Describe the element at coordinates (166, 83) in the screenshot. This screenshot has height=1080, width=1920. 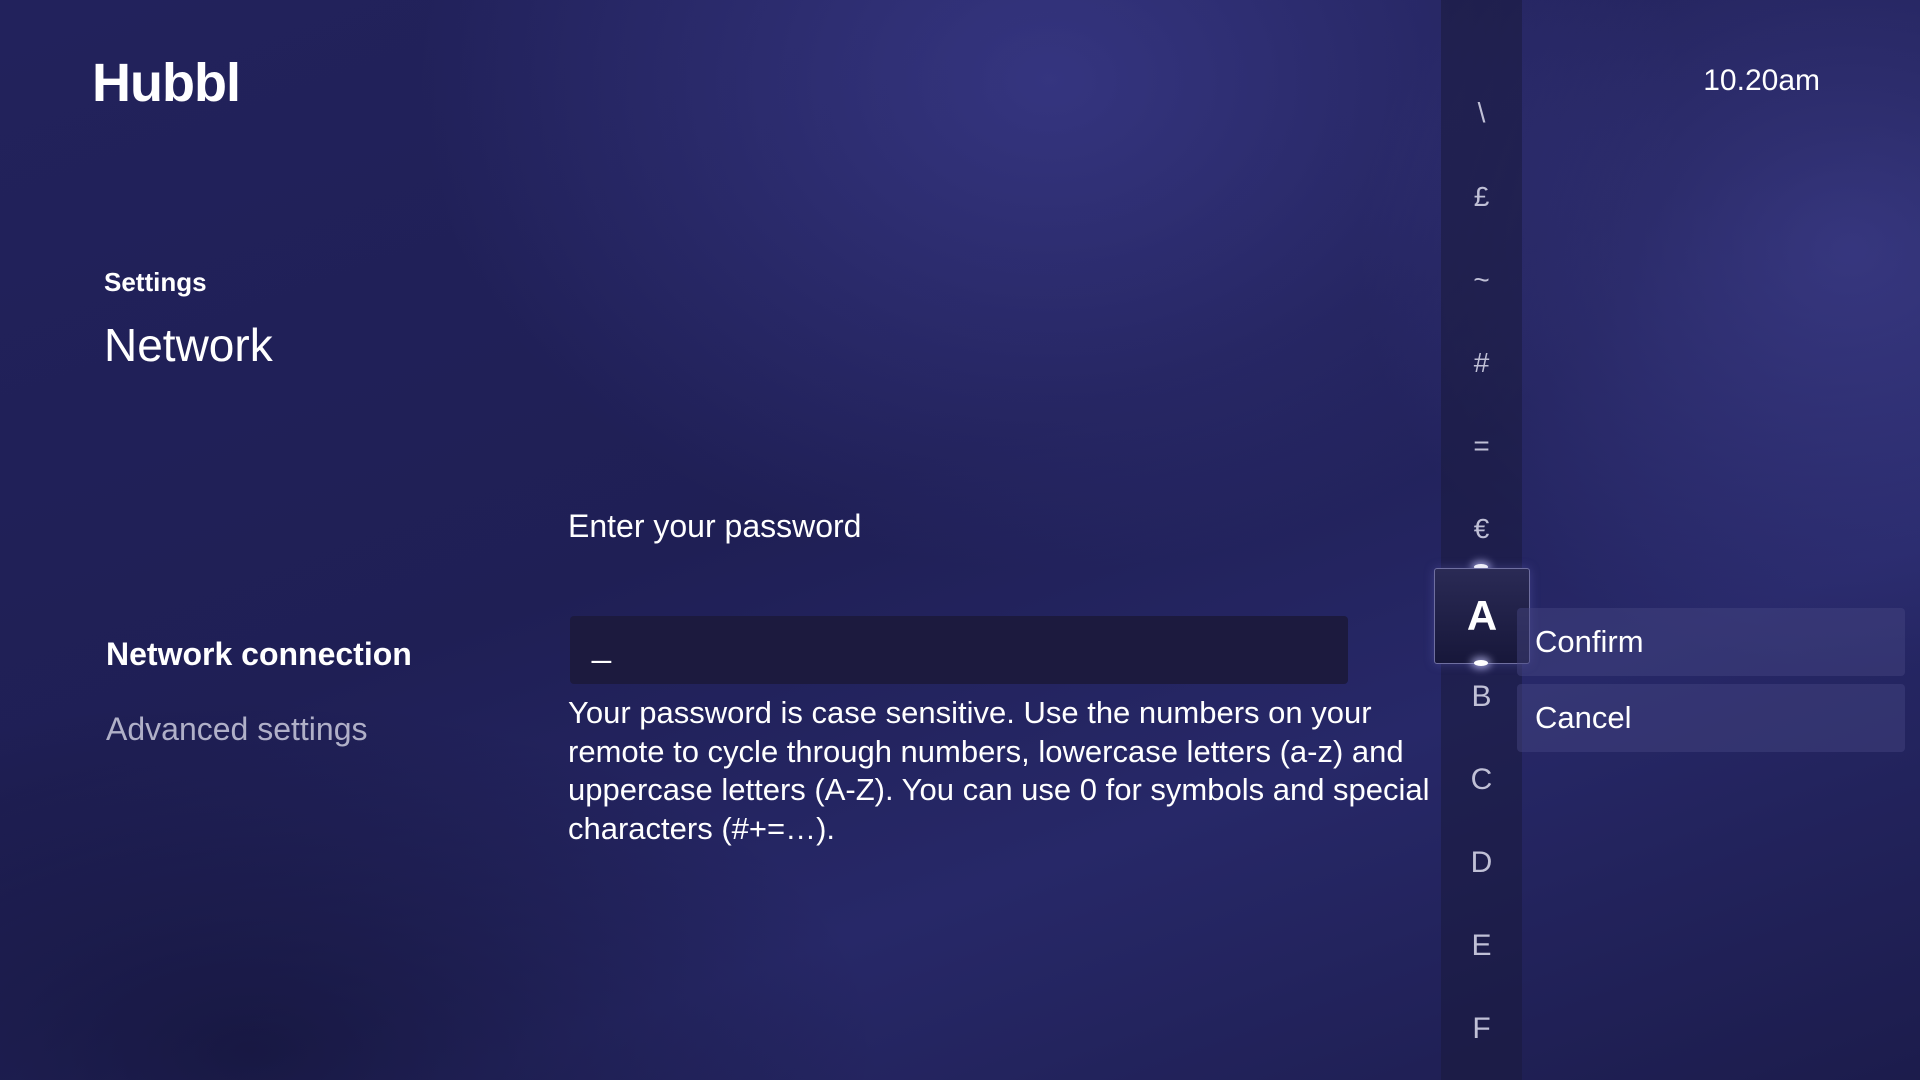
I see `hubbl-logo: Hubbl` at that location.